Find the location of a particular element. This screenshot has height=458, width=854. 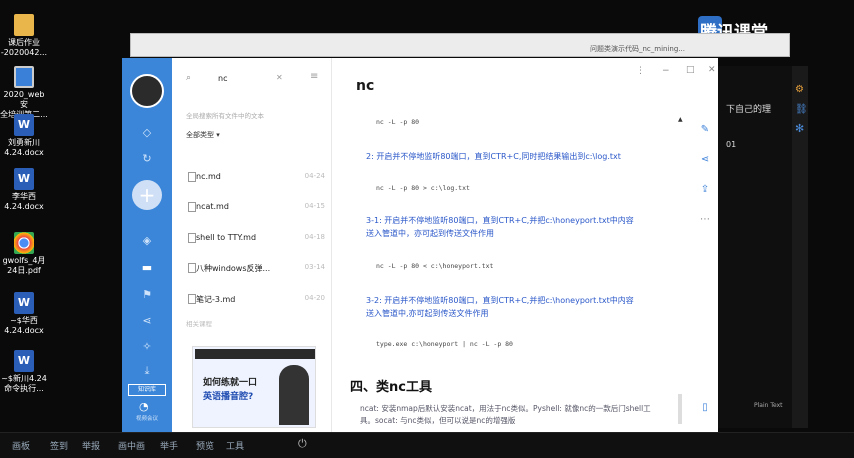

edit-icon: ✎ is located at coordinates (705, 129).